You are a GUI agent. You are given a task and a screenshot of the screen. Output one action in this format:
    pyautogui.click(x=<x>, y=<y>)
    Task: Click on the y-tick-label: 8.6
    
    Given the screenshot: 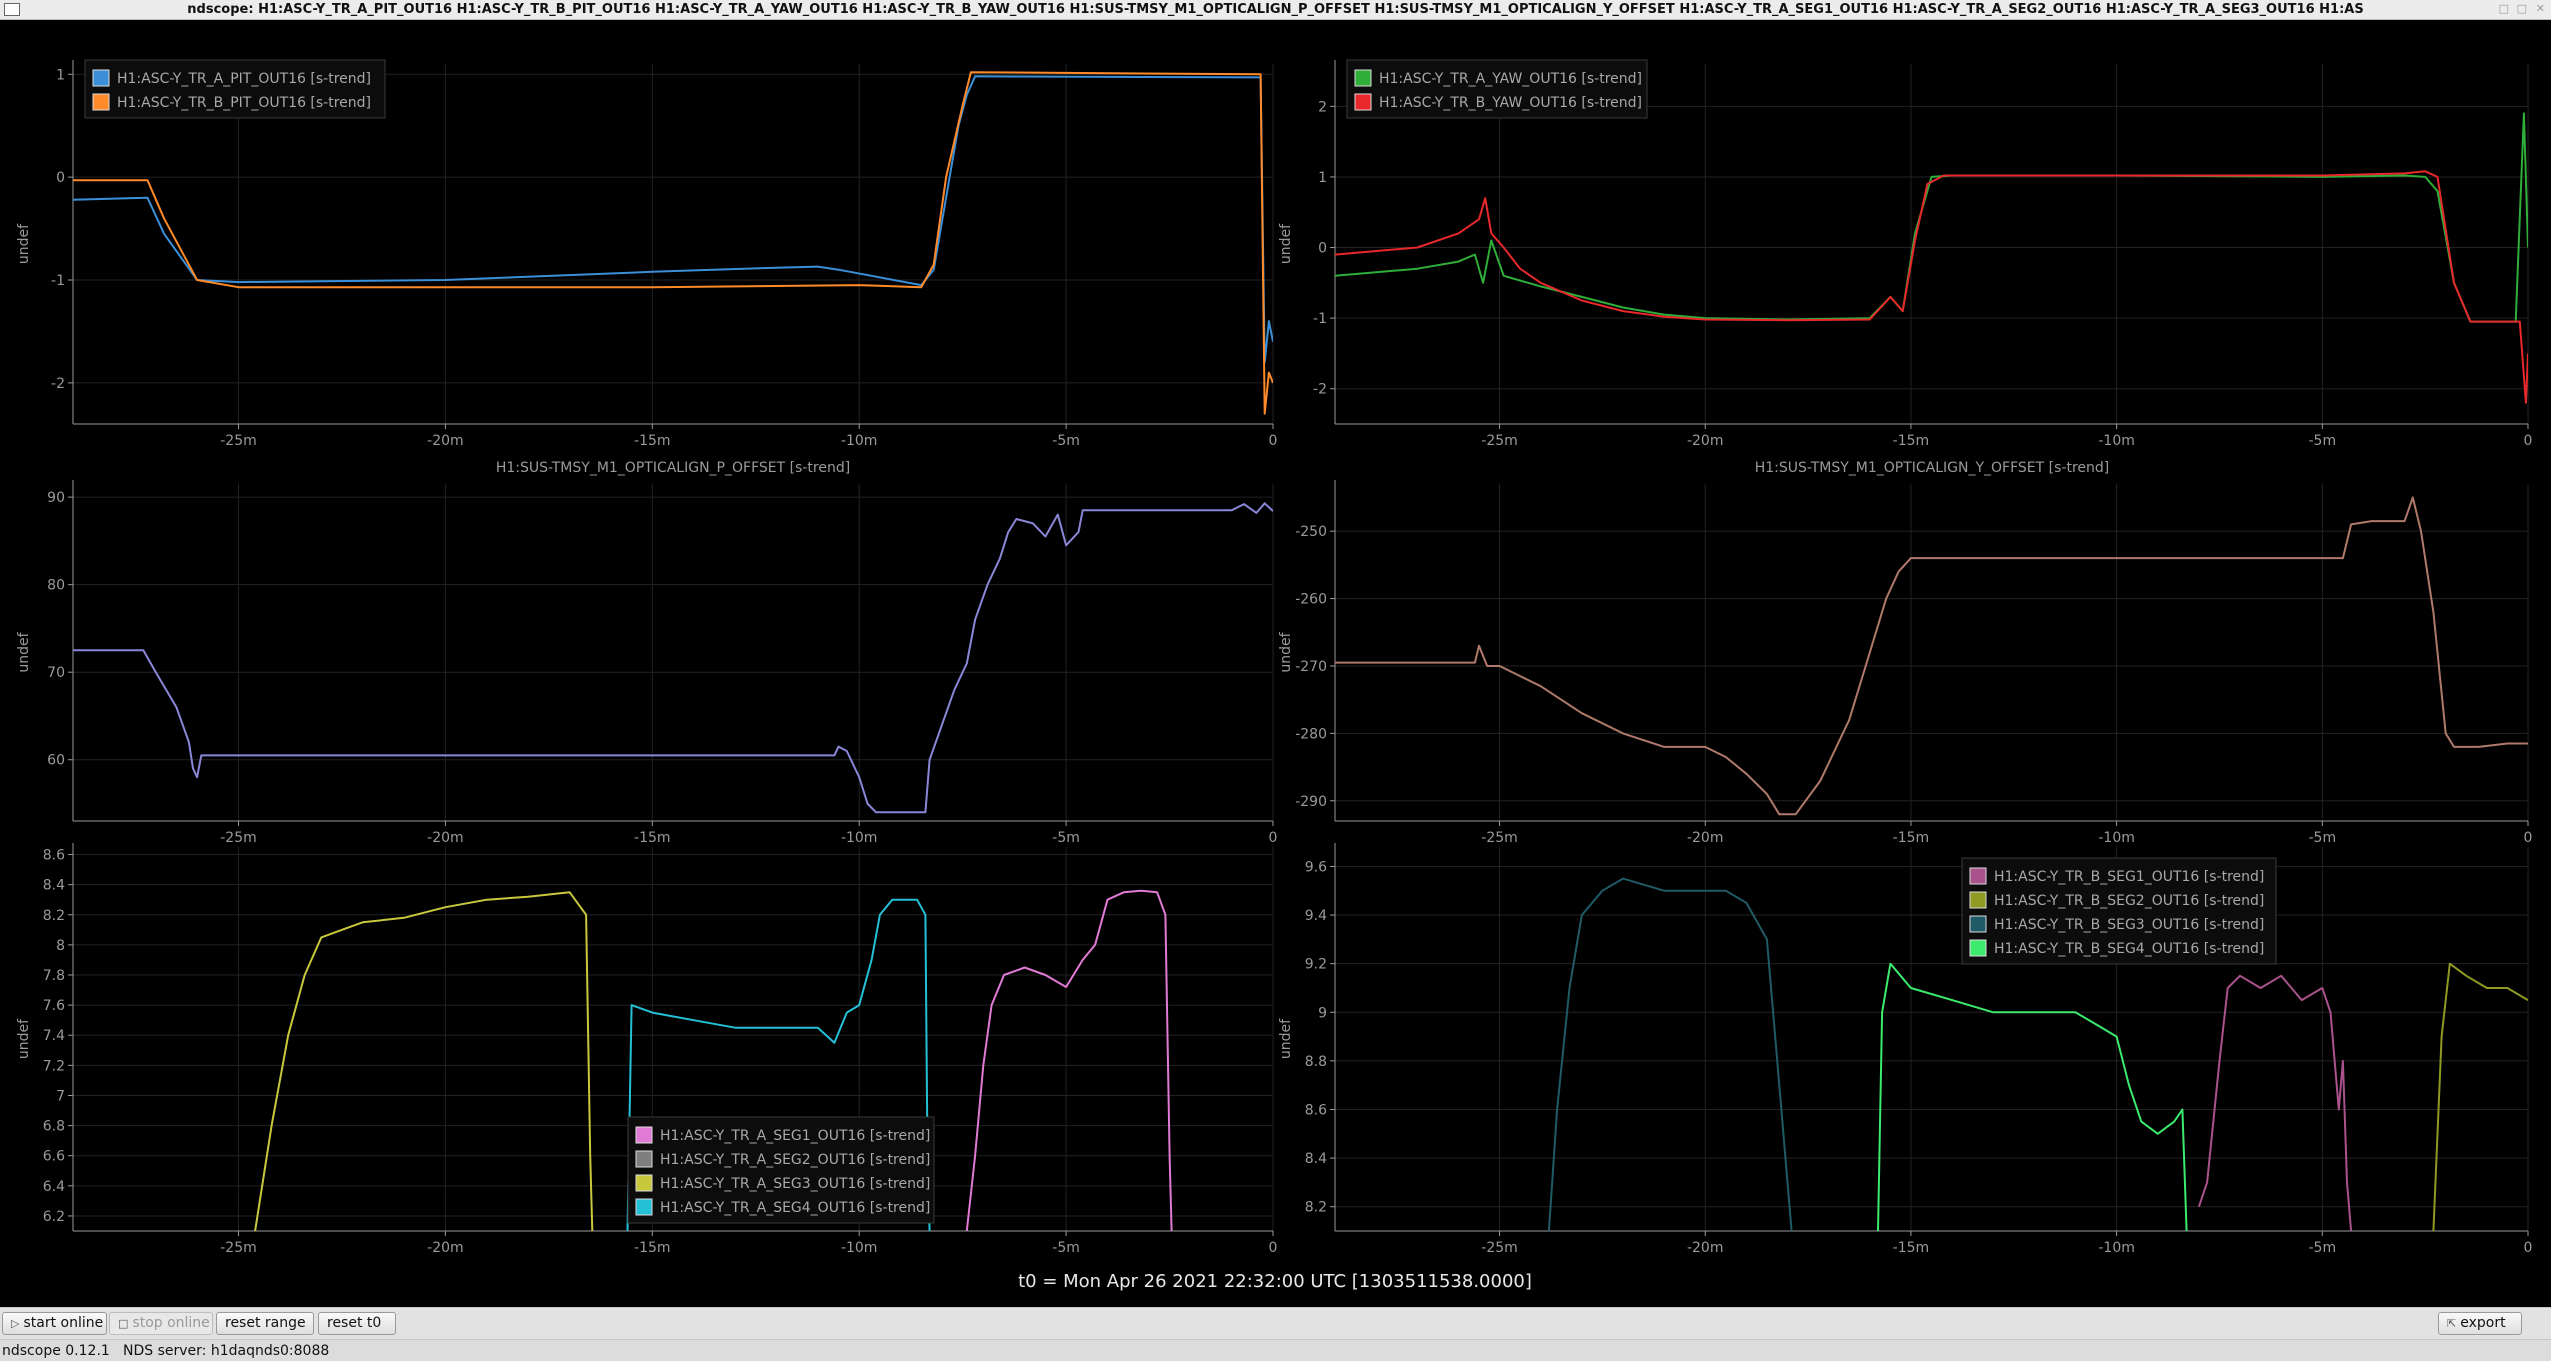 What is the action you would take?
    pyautogui.click(x=54, y=856)
    